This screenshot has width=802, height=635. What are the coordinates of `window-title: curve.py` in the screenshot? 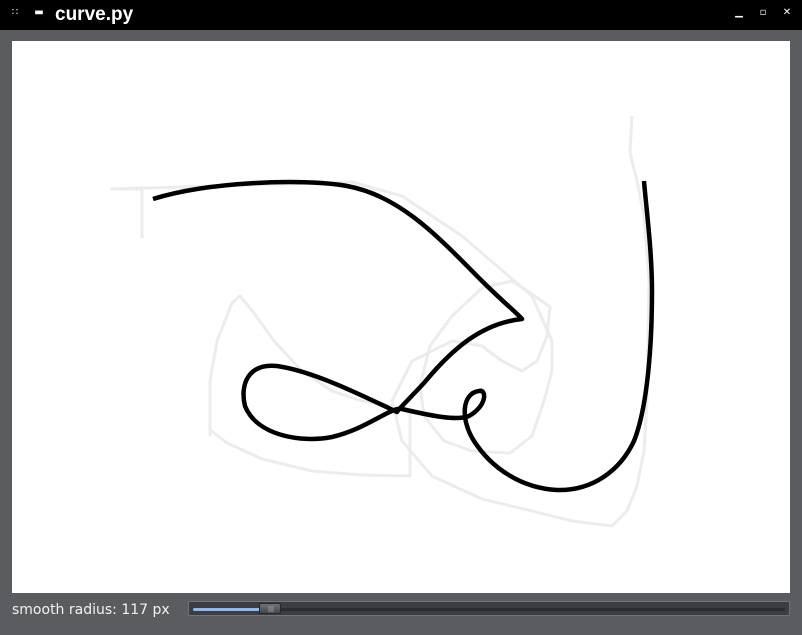 It's located at (94, 14).